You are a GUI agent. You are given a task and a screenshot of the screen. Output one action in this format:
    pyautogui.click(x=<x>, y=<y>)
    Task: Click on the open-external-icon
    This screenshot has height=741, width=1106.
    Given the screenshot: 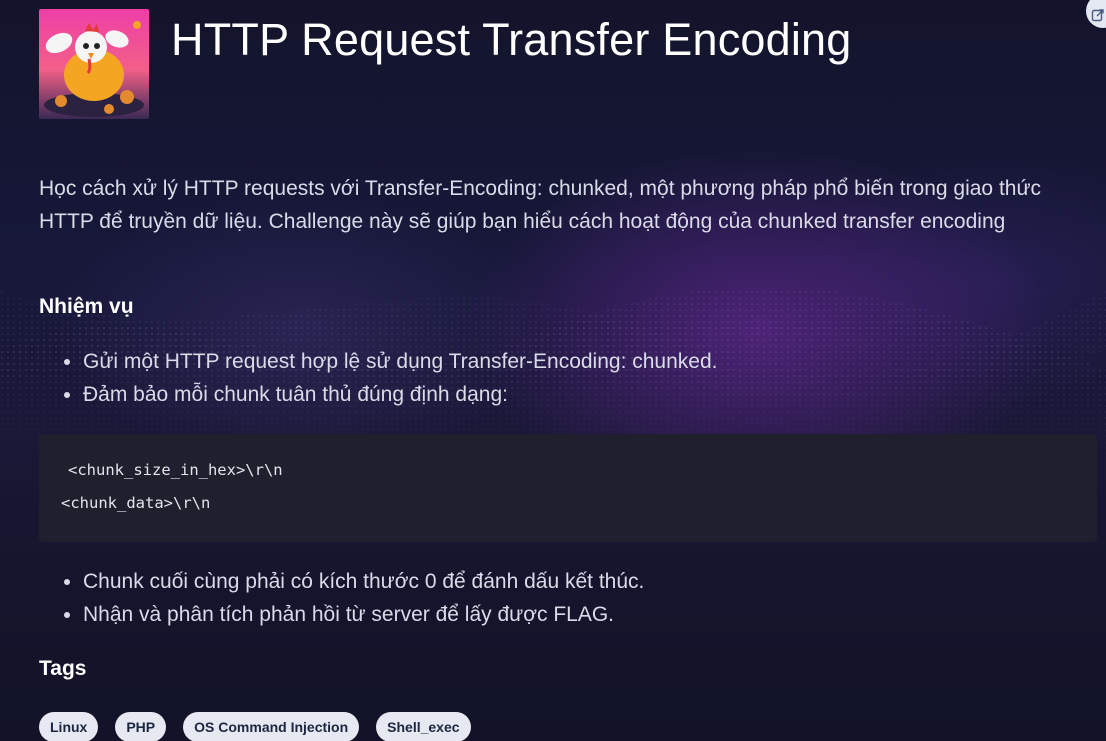 What is the action you would take?
    pyautogui.click(x=1097, y=15)
    